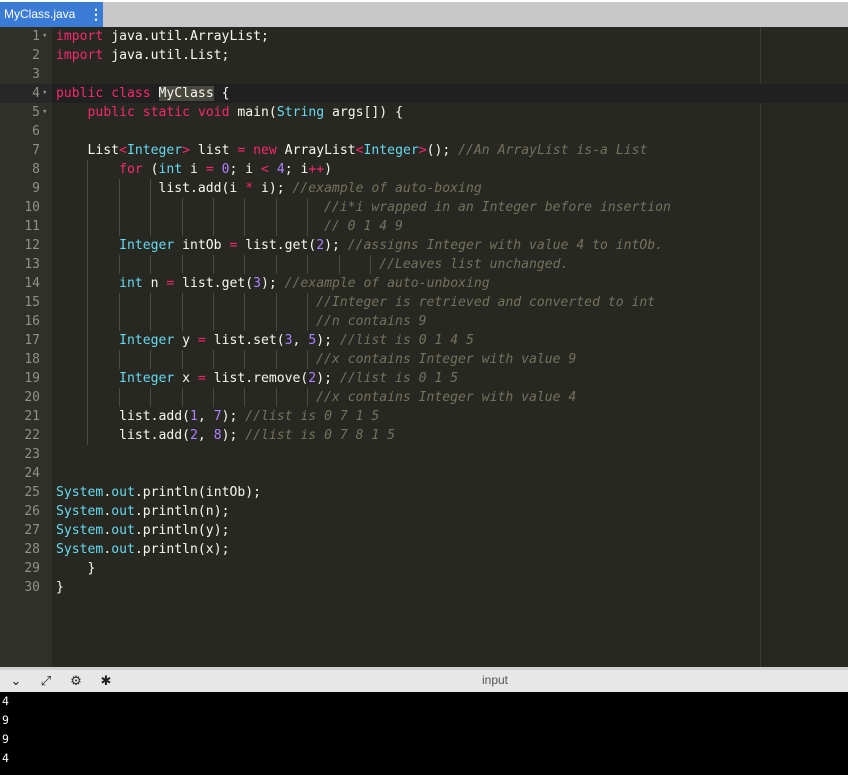 The height and width of the screenshot is (775, 848). What do you see at coordinates (328, 169) in the screenshot?
I see `code-token: )` at bounding box center [328, 169].